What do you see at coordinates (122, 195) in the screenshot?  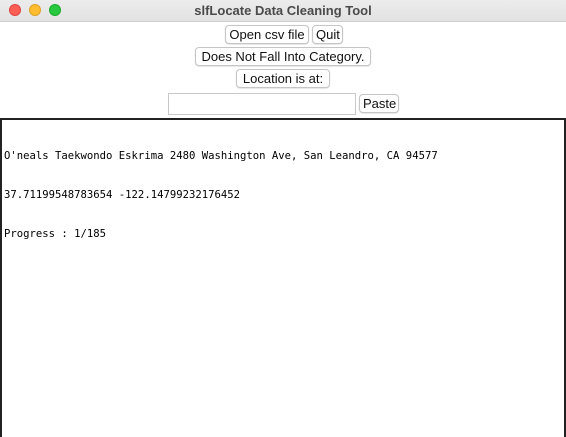 I see `output-line-coordinates: 37.71199548783654 -122.14799232176452` at bounding box center [122, 195].